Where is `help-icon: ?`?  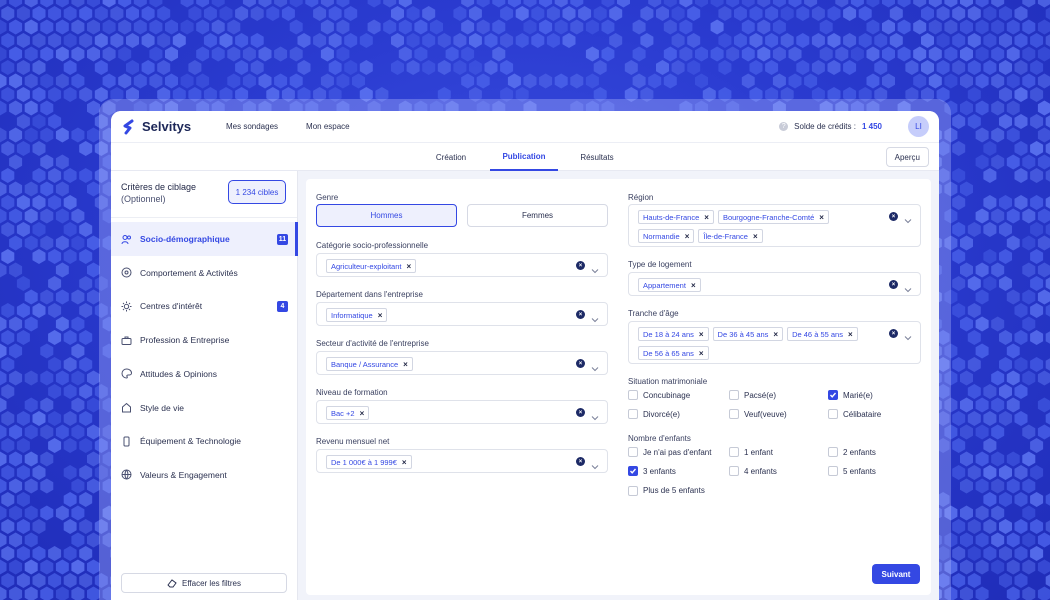 help-icon: ? is located at coordinates (784, 126).